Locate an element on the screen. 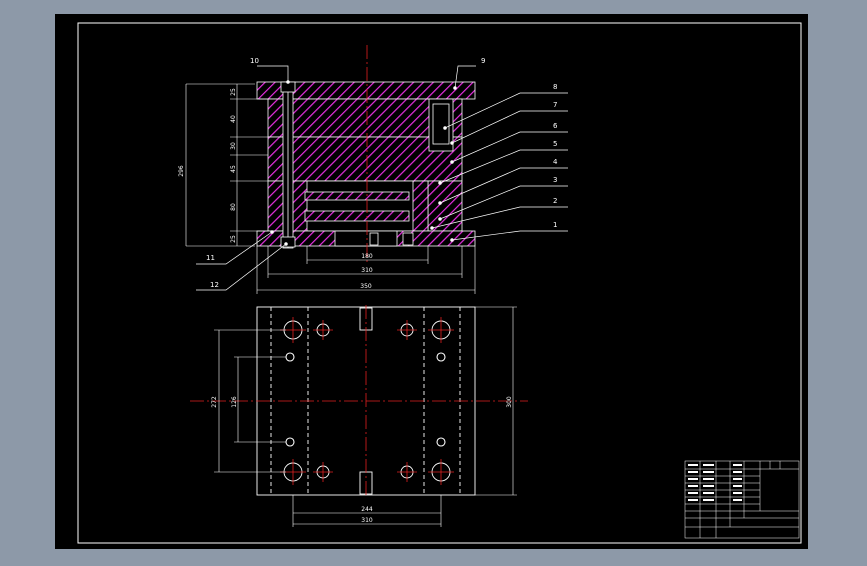 This screenshot has width=867, height=566. section-view is located at coordinates (366, 165).